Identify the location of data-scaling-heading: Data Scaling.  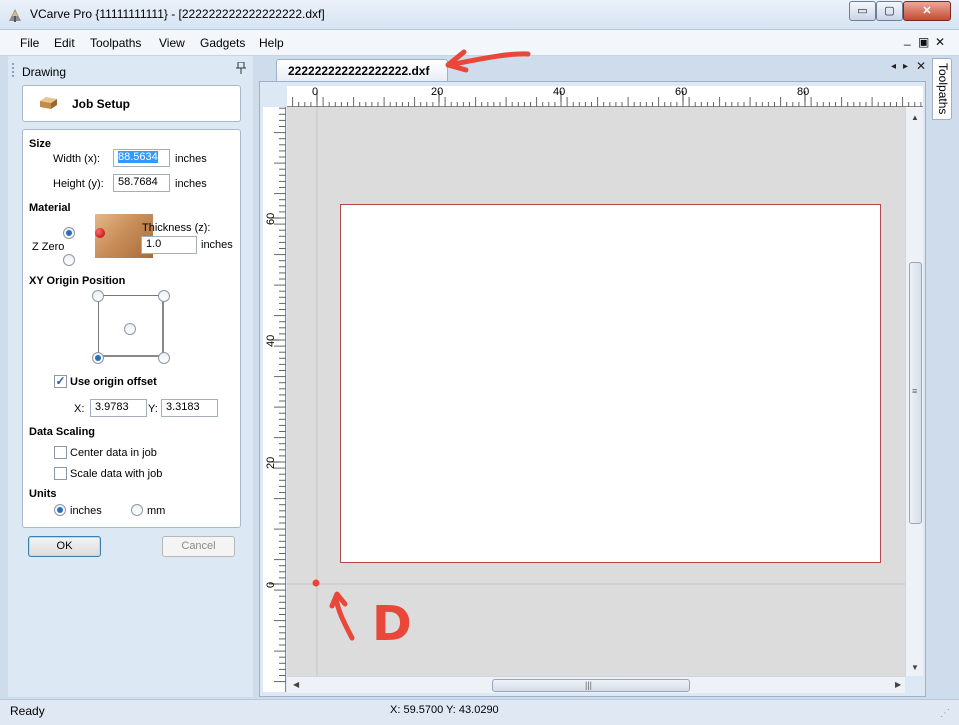
(62, 432).